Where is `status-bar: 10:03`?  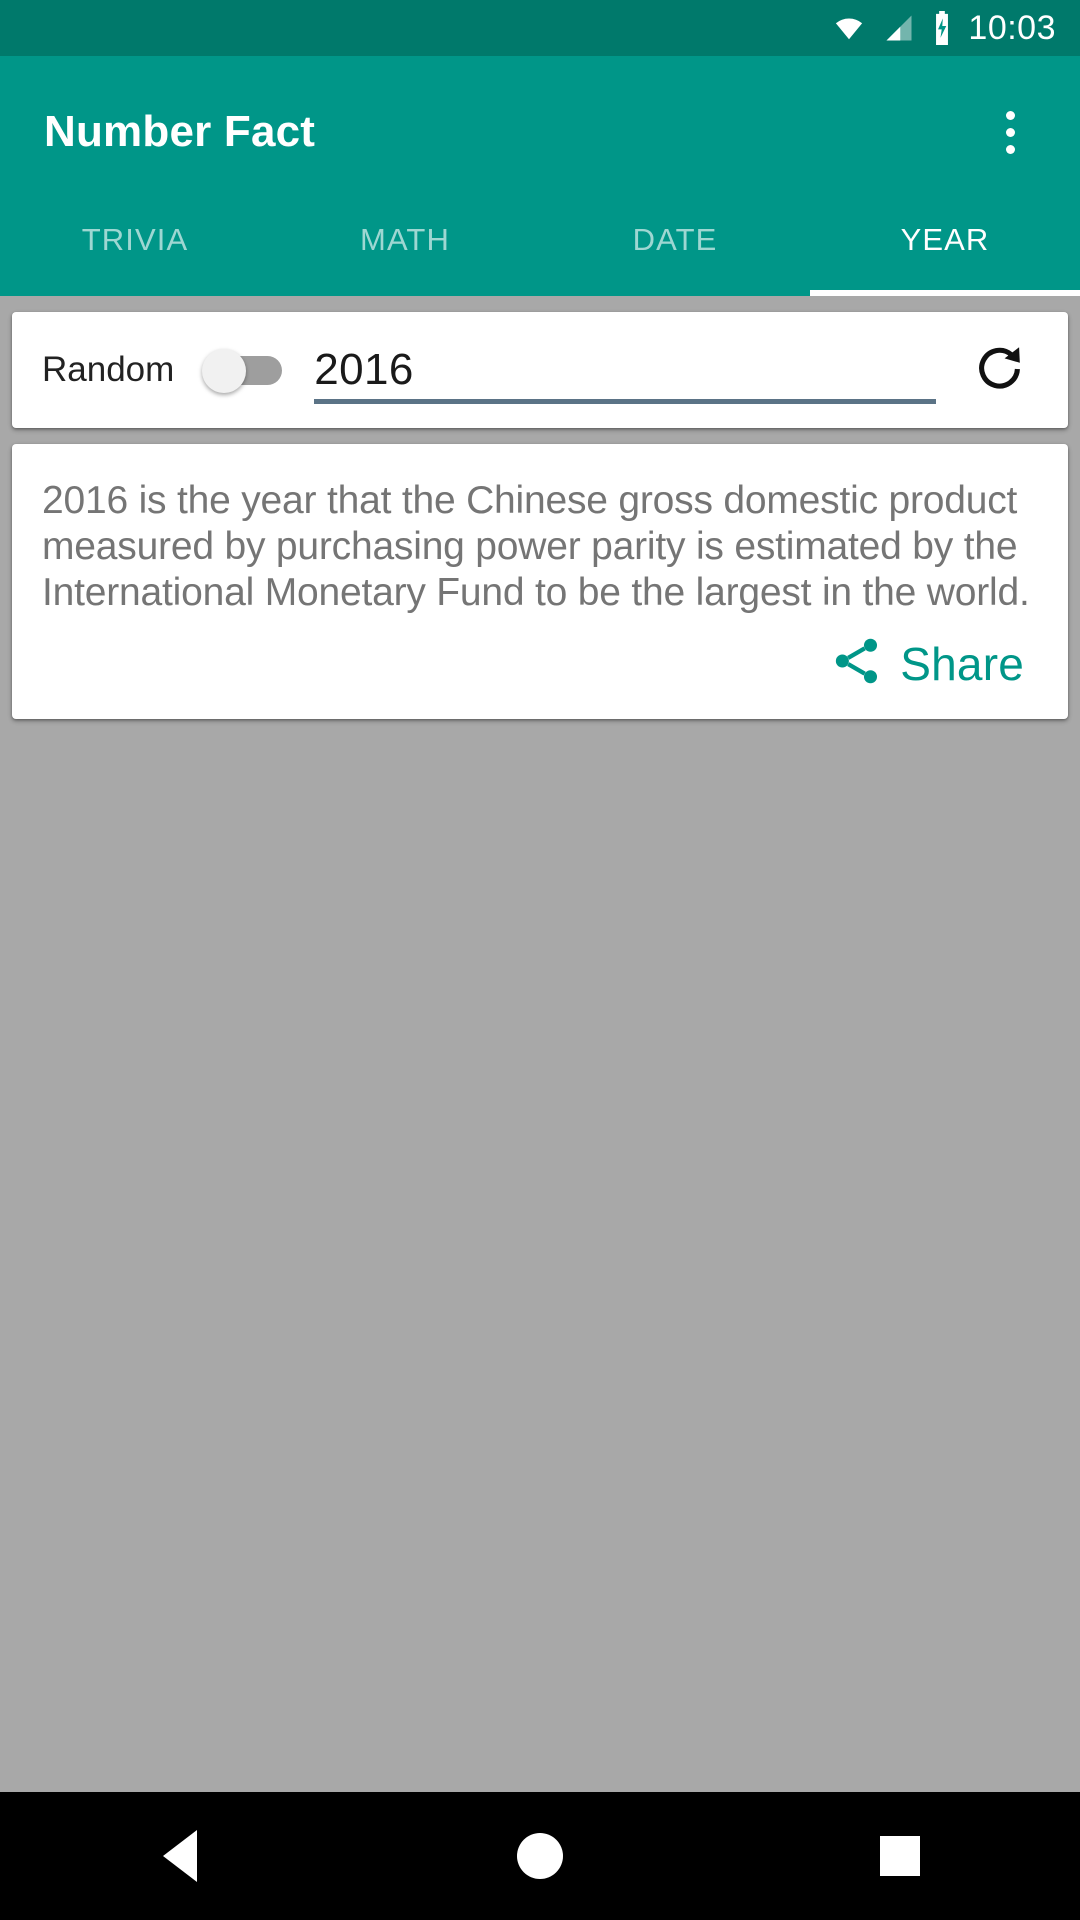
status-bar: 10:03 is located at coordinates (540, 28).